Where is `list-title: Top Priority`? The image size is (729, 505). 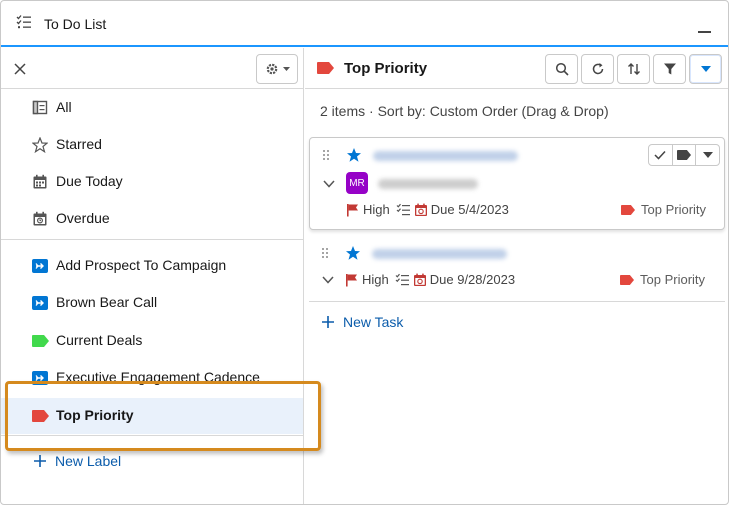
list-title: Top Priority is located at coordinates (386, 68).